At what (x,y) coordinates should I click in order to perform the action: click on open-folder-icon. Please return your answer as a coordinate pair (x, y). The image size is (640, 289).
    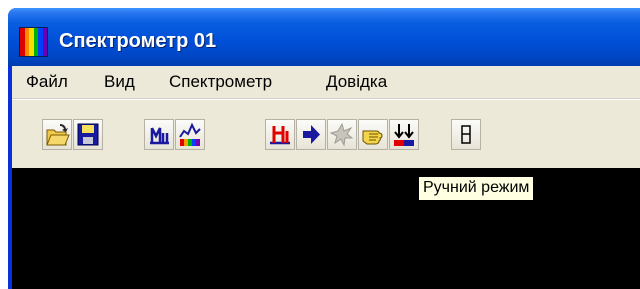
    Looking at the image, I should click on (58, 135).